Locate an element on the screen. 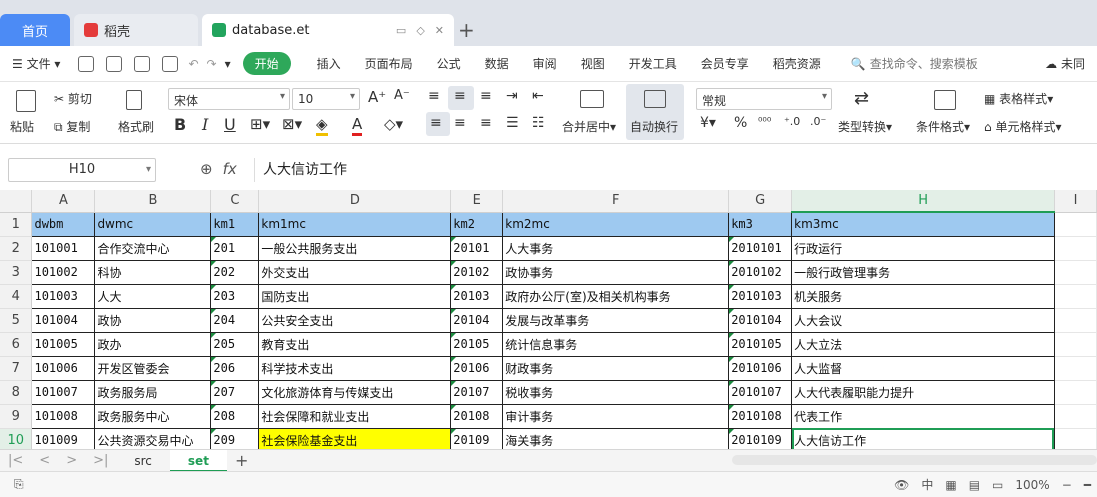 The height and width of the screenshot is (497, 1097). decrease-decimal-icon: .0⁻ is located at coordinates (818, 121).